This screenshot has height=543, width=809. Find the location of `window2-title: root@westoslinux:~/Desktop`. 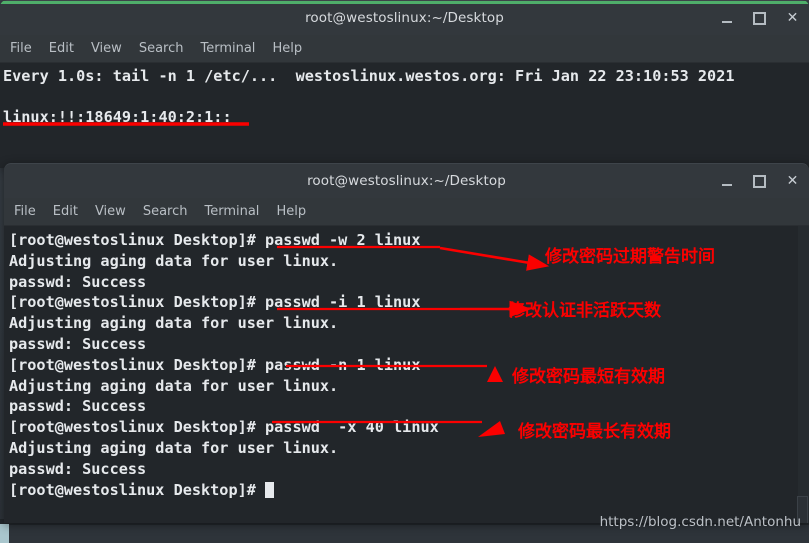

window2-title: root@westoslinux:~/Desktop is located at coordinates (406, 181).